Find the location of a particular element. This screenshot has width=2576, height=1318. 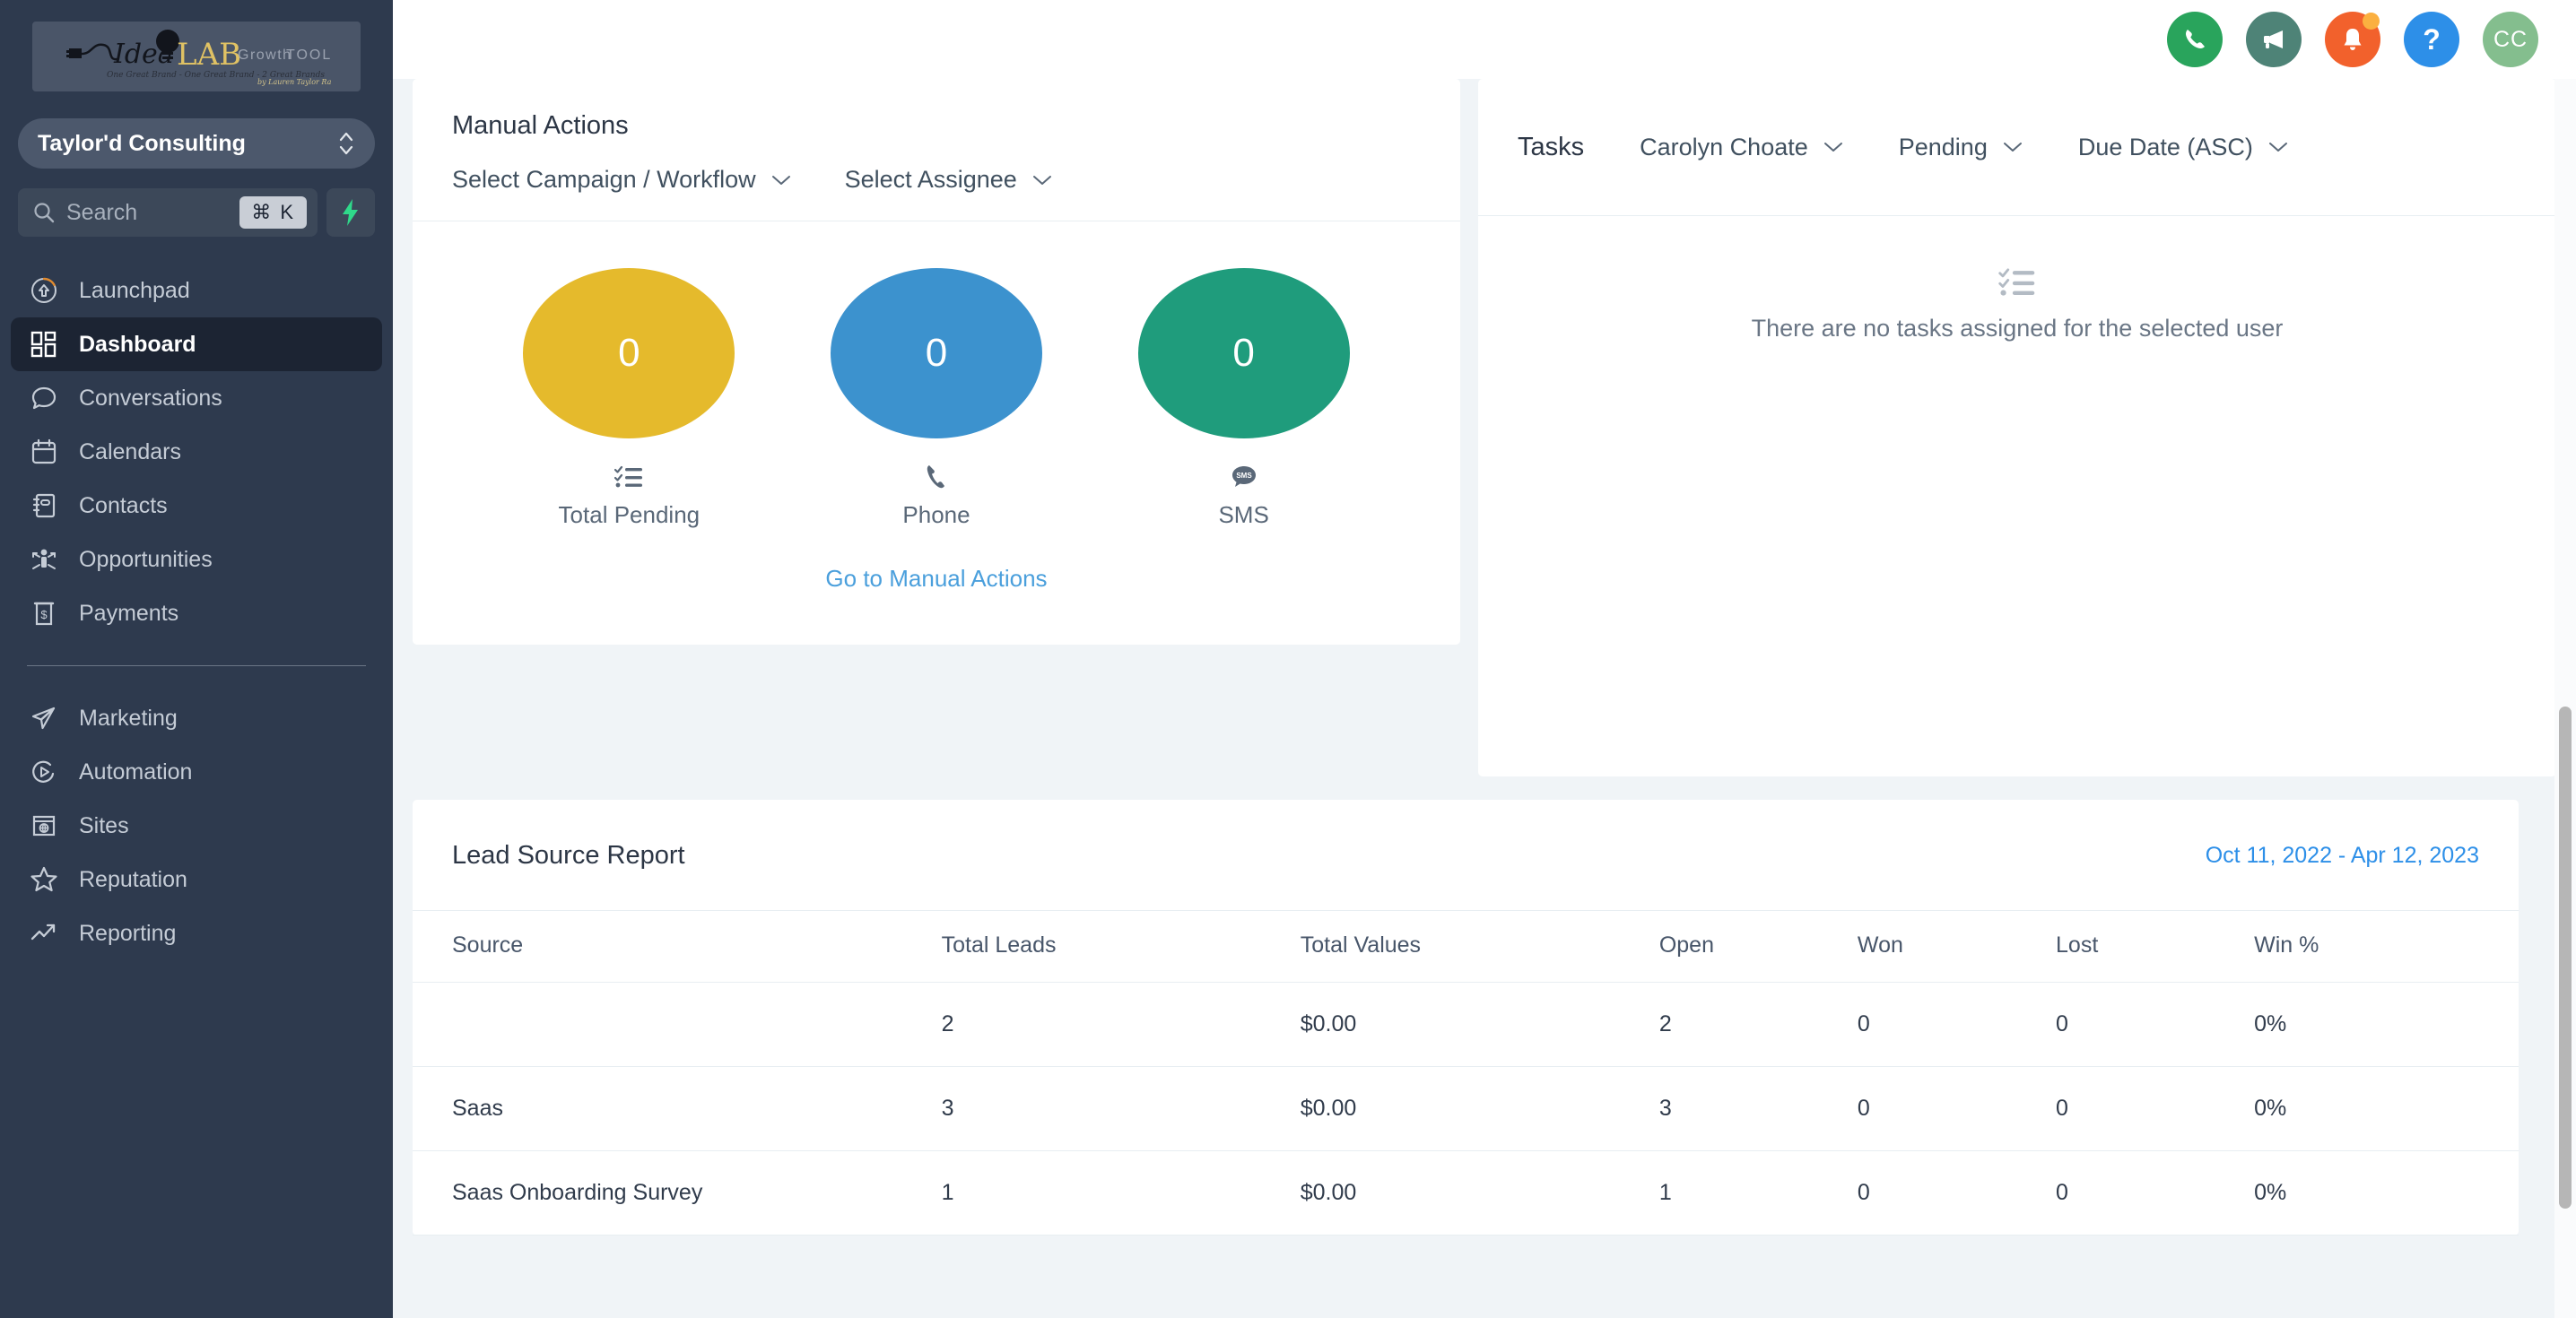

metric-label: Total Pending is located at coordinates (629, 514).